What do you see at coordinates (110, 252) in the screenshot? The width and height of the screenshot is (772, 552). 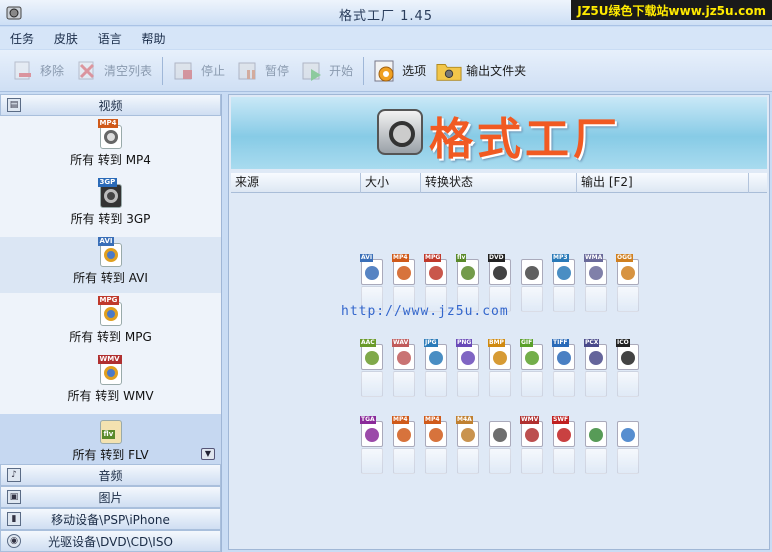 I see `avi-file-icon: AVI` at bounding box center [110, 252].